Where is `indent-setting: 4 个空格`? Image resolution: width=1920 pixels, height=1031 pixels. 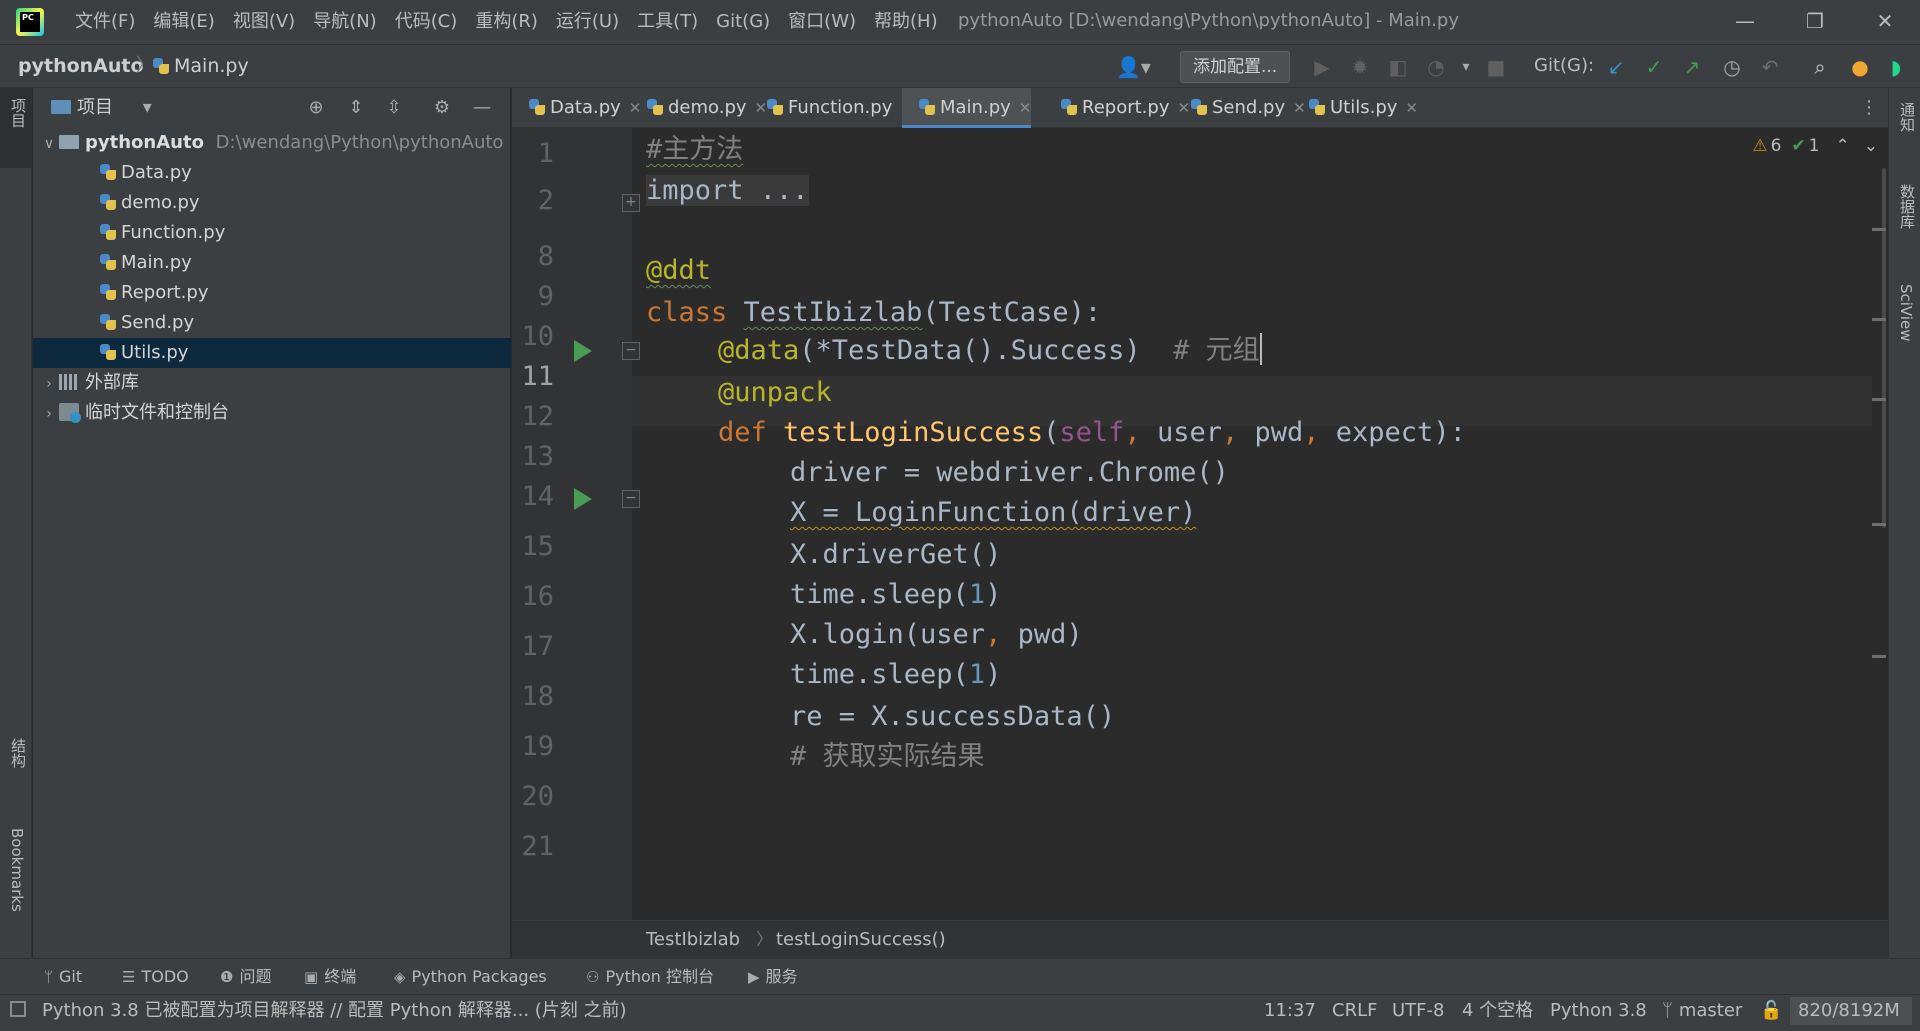
indent-setting: 4 个空格 is located at coordinates (1497, 1011).